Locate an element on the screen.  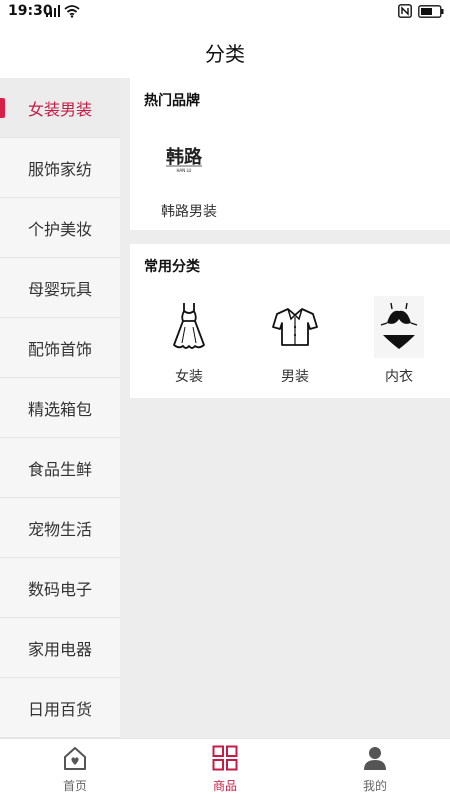
status-bar: 19:30 is located at coordinates (225, 12).